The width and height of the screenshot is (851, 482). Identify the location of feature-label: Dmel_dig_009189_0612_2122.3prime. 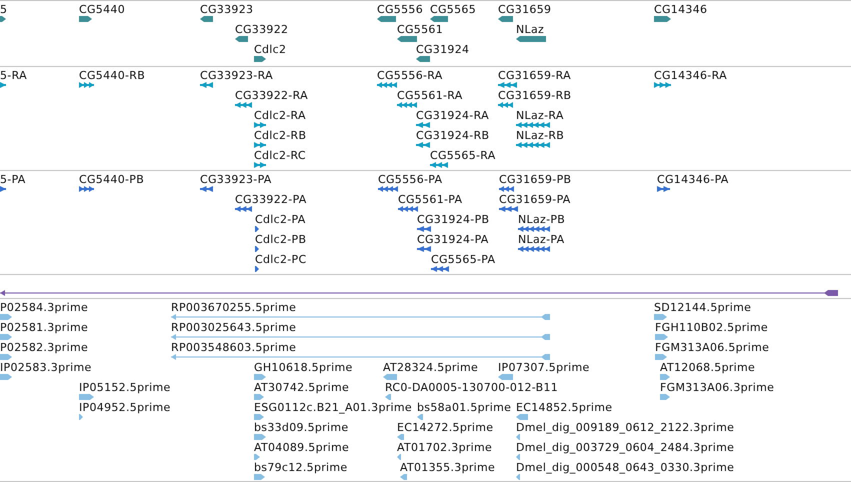
(625, 427).